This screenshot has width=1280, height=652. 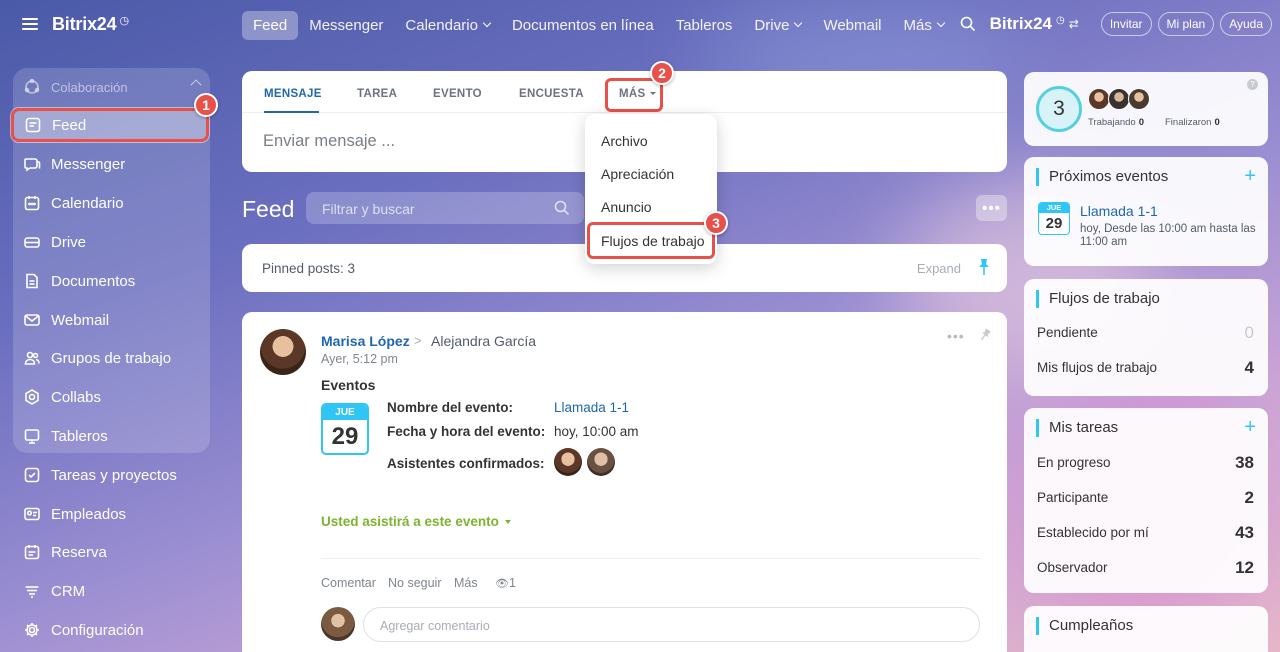 I want to click on sidebar-item-workgroups: Grupos de trabajo, so click(x=111, y=358).